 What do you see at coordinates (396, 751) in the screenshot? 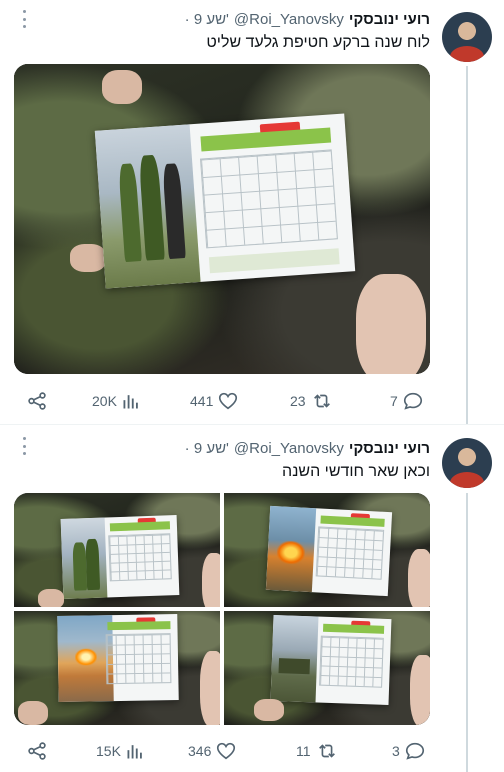
I see `reply-count: 3` at bounding box center [396, 751].